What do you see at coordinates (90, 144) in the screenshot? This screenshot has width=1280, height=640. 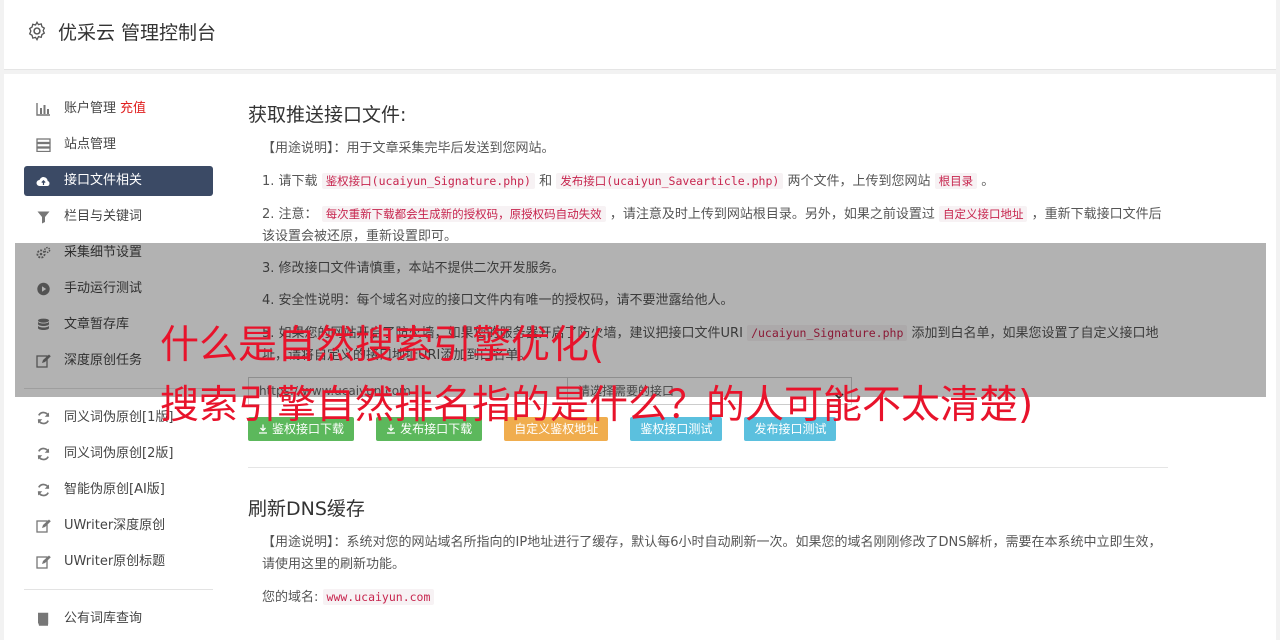 I see `sidebar-item-label: 站点管理` at bounding box center [90, 144].